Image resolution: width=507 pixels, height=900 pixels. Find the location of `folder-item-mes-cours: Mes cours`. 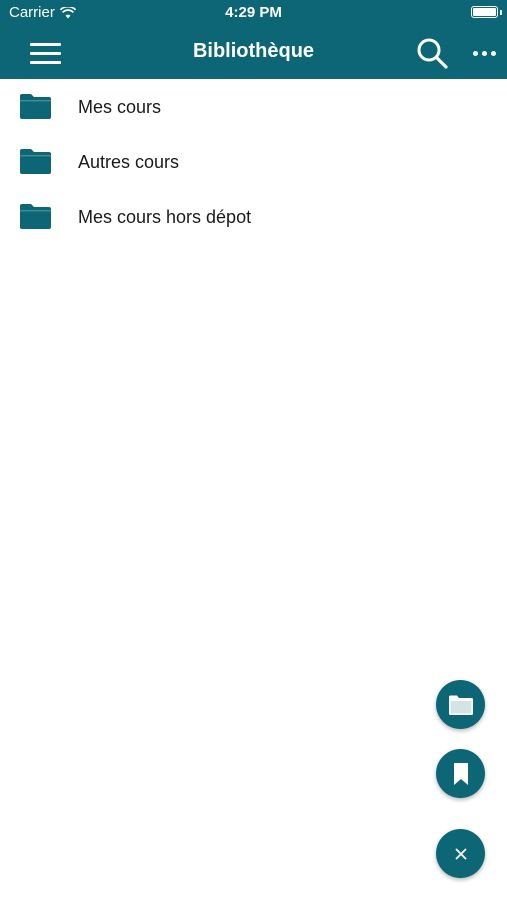

folder-item-mes-cours: Mes cours is located at coordinates (253, 106).